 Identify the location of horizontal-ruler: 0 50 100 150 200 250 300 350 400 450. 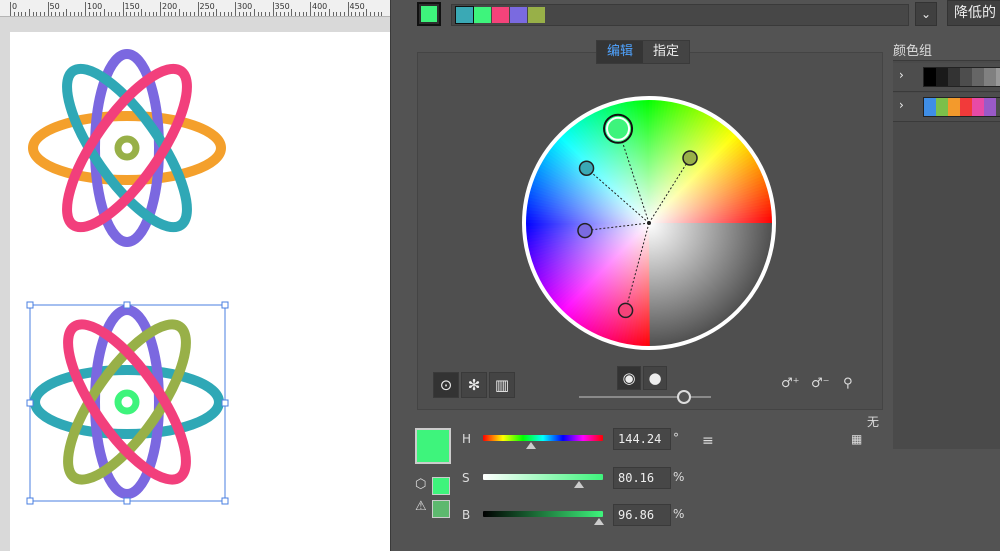
(195, 8).